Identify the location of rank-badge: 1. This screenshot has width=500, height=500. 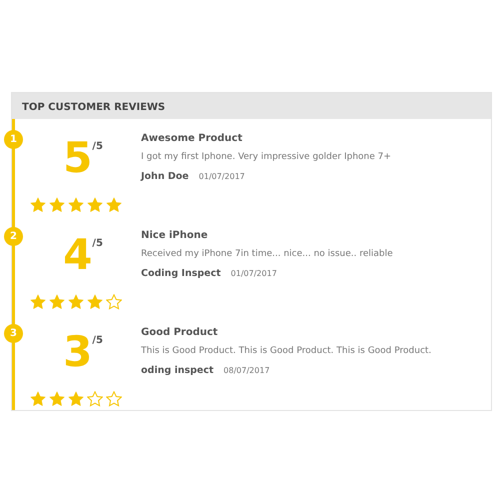
(13, 139).